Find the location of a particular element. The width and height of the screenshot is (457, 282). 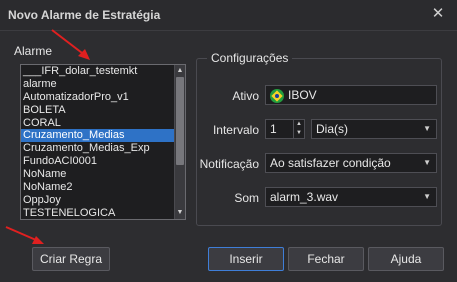

list-item: Cruzamento_Medias is located at coordinates (98, 136).